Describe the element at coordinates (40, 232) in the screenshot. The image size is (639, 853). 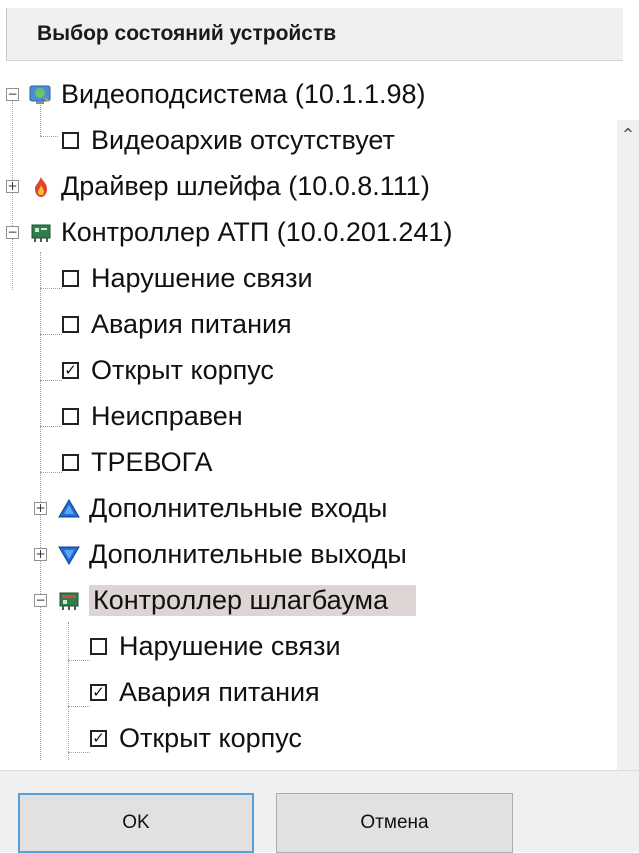
I see `controller-board-icon` at that location.